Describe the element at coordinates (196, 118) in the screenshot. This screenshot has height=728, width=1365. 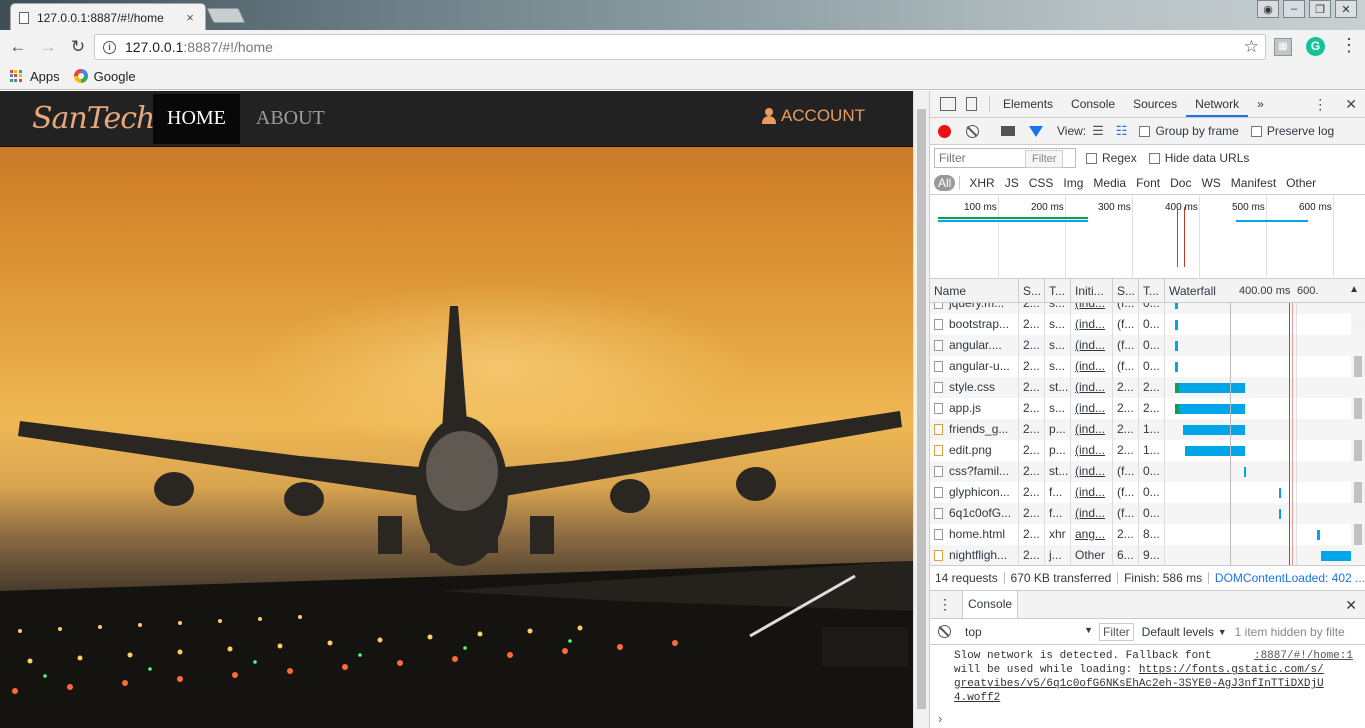
I see `nav-home: HOME` at that location.